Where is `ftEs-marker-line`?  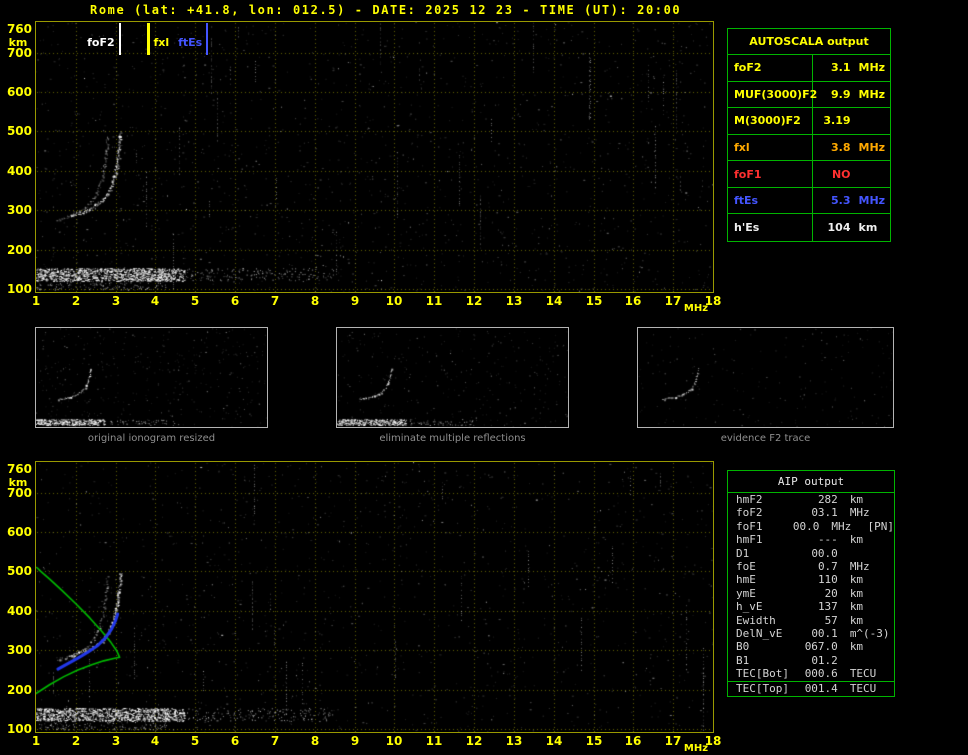 ftEs-marker-line is located at coordinates (207, 39).